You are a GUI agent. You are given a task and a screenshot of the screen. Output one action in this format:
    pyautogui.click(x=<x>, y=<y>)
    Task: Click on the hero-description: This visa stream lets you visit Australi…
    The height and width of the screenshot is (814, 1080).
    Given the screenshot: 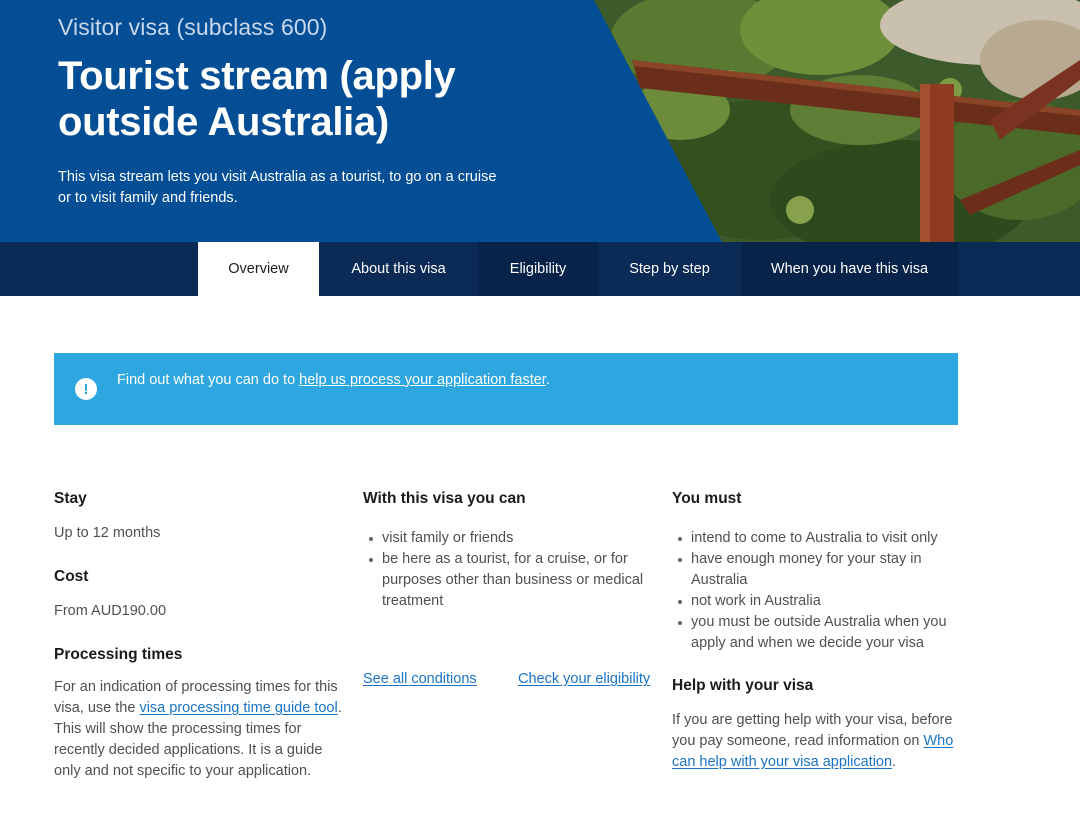 What is the action you would take?
    pyautogui.click(x=277, y=187)
    